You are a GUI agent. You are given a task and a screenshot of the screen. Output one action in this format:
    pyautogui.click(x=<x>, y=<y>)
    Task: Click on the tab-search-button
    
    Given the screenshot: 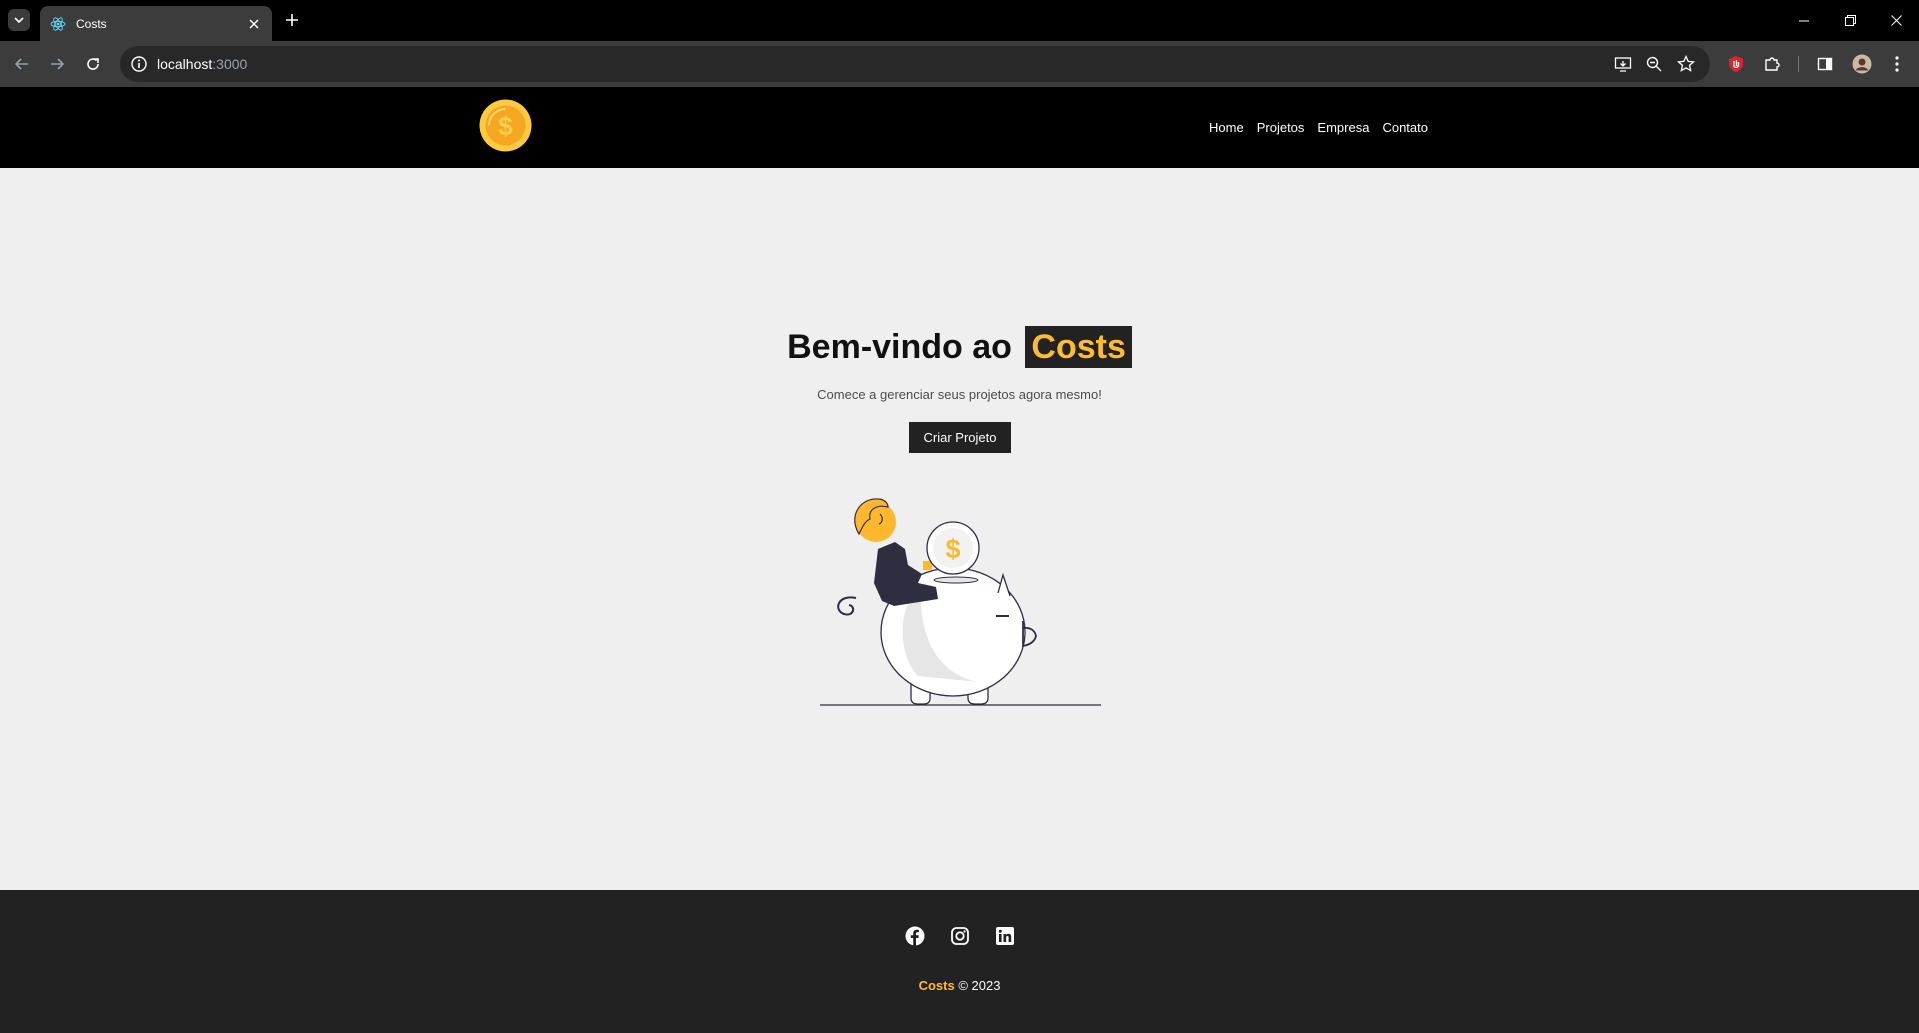 What is the action you would take?
    pyautogui.click(x=19, y=20)
    